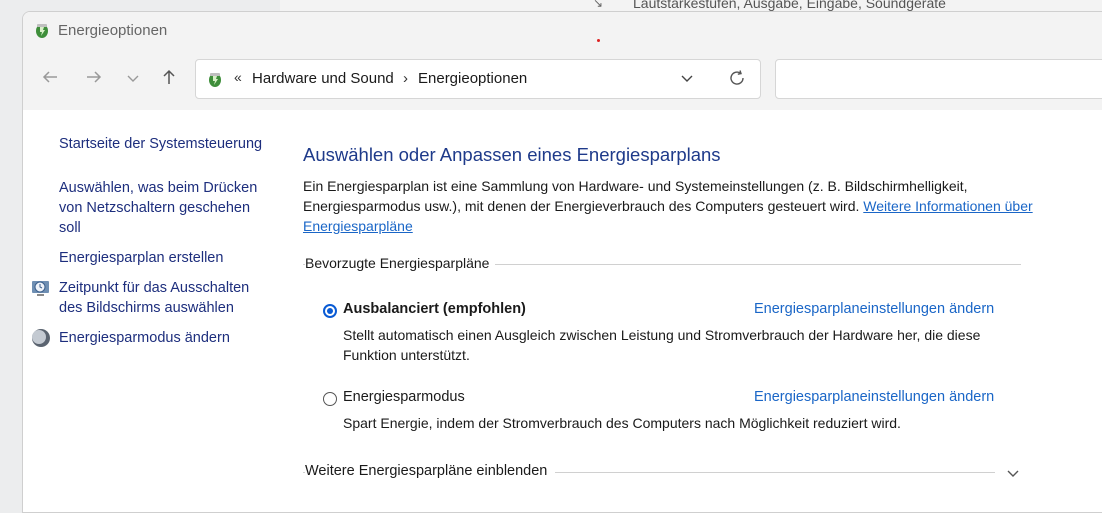 This screenshot has width=1102, height=513. Describe the element at coordinates (430, 471) in the screenshot. I see `more-plans-toggle: Weitere Energiesparpläne einblenden` at that location.